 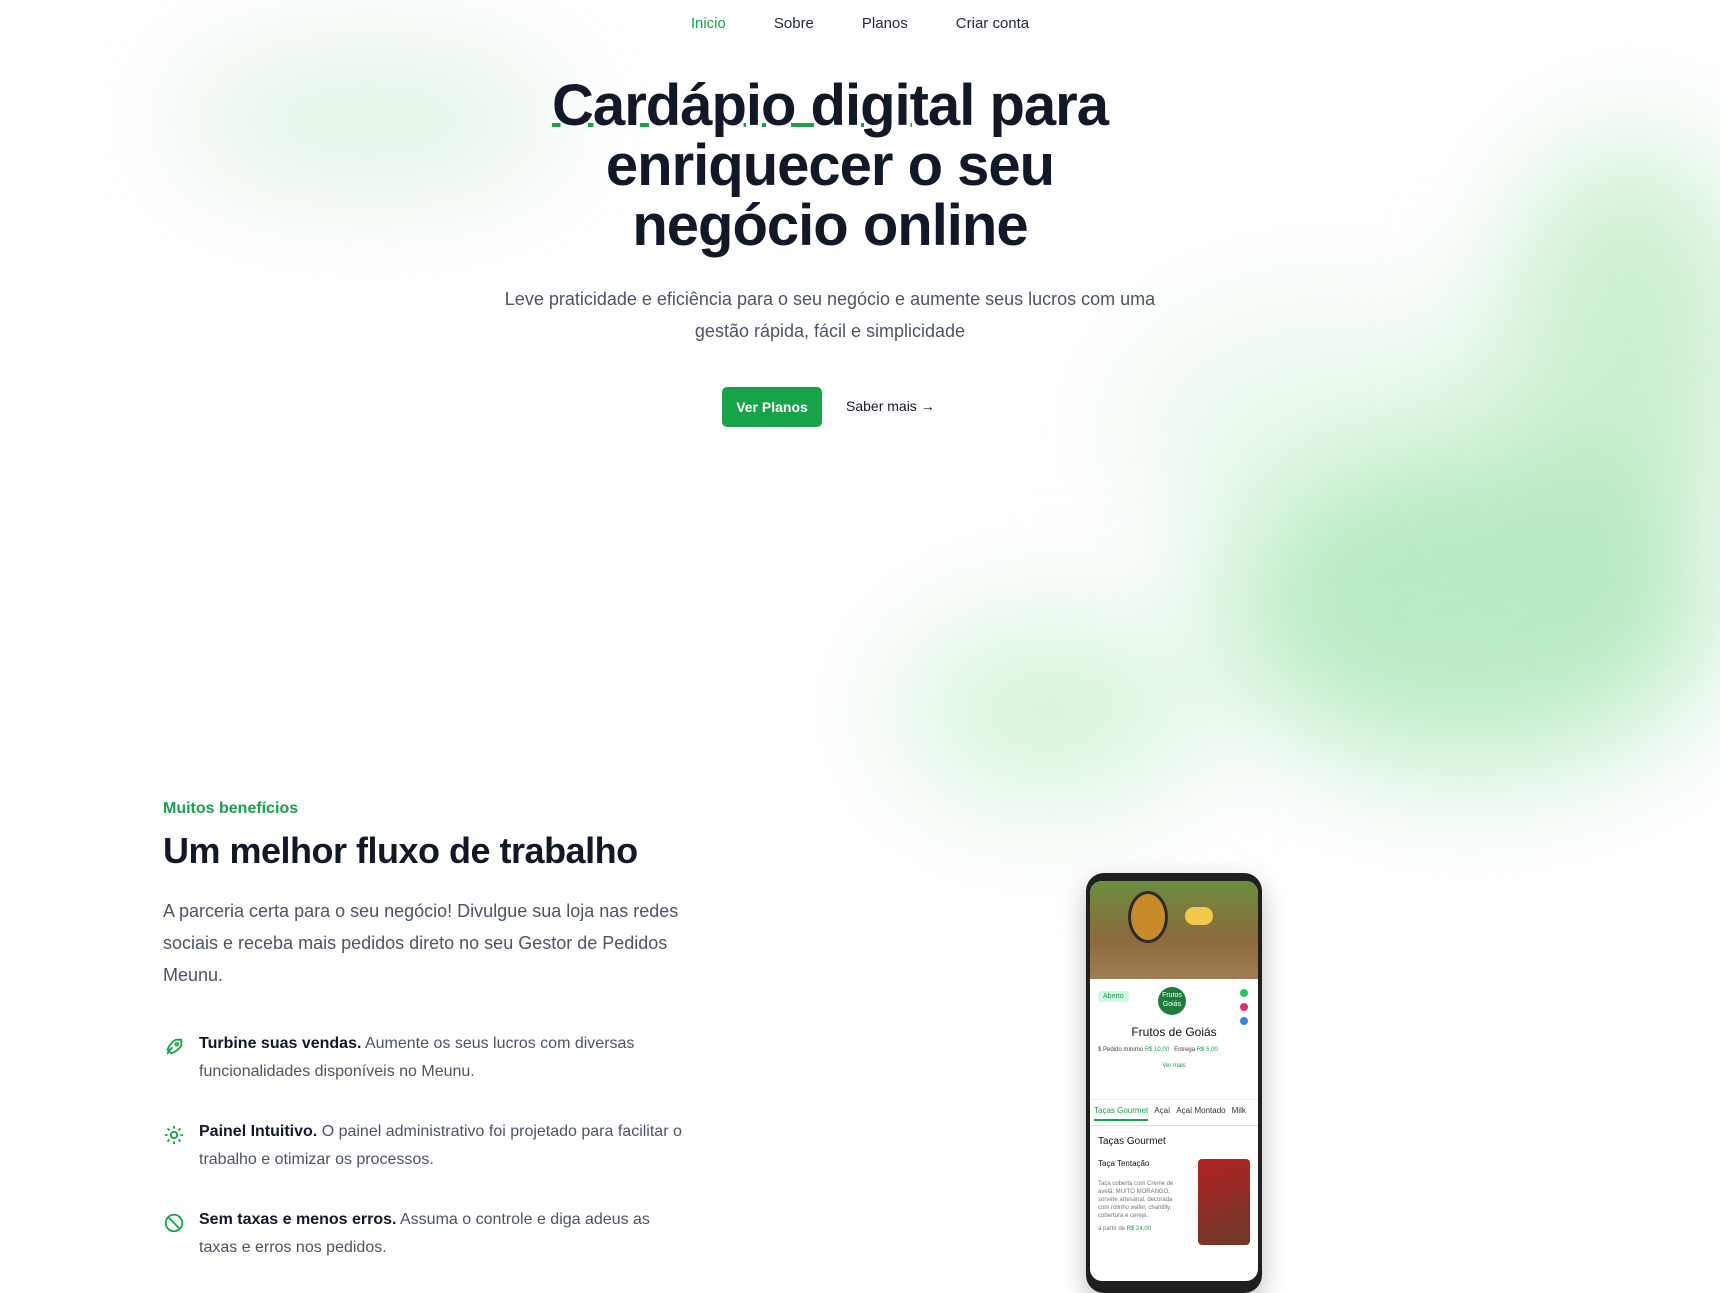 I want to click on mascot-image, so click(x=1148, y=917).